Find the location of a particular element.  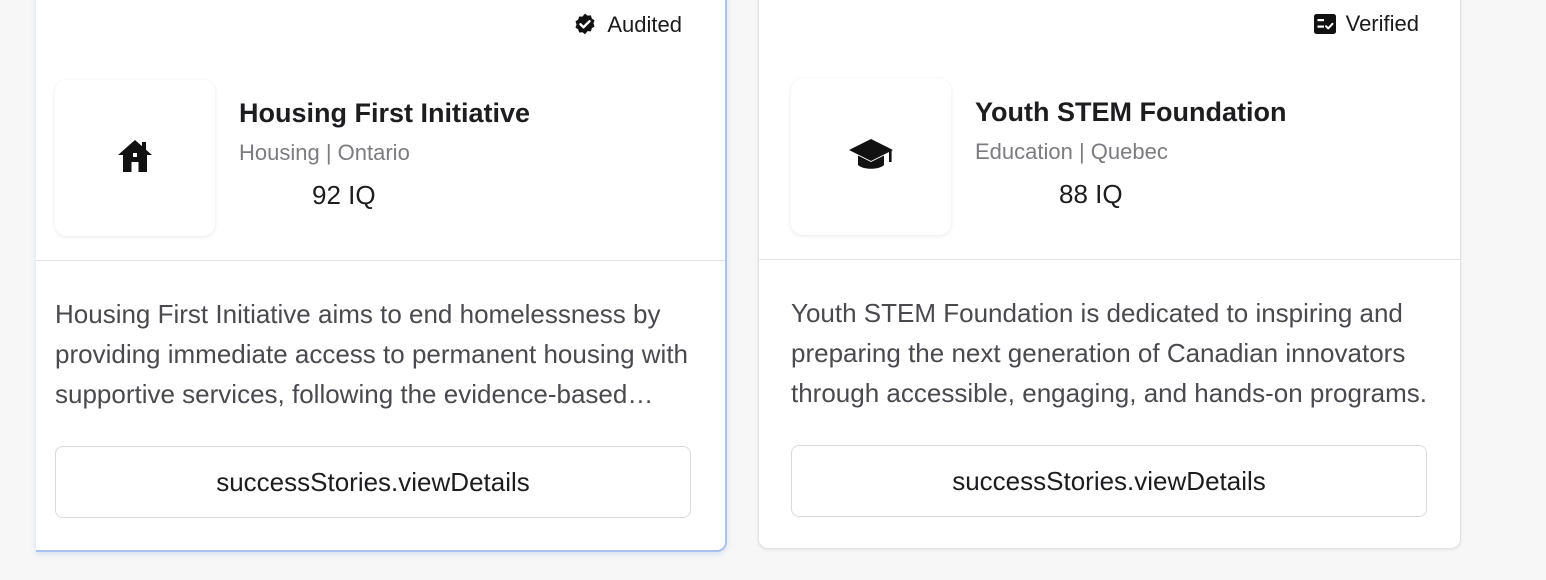

home-icon is located at coordinates (135, 158).